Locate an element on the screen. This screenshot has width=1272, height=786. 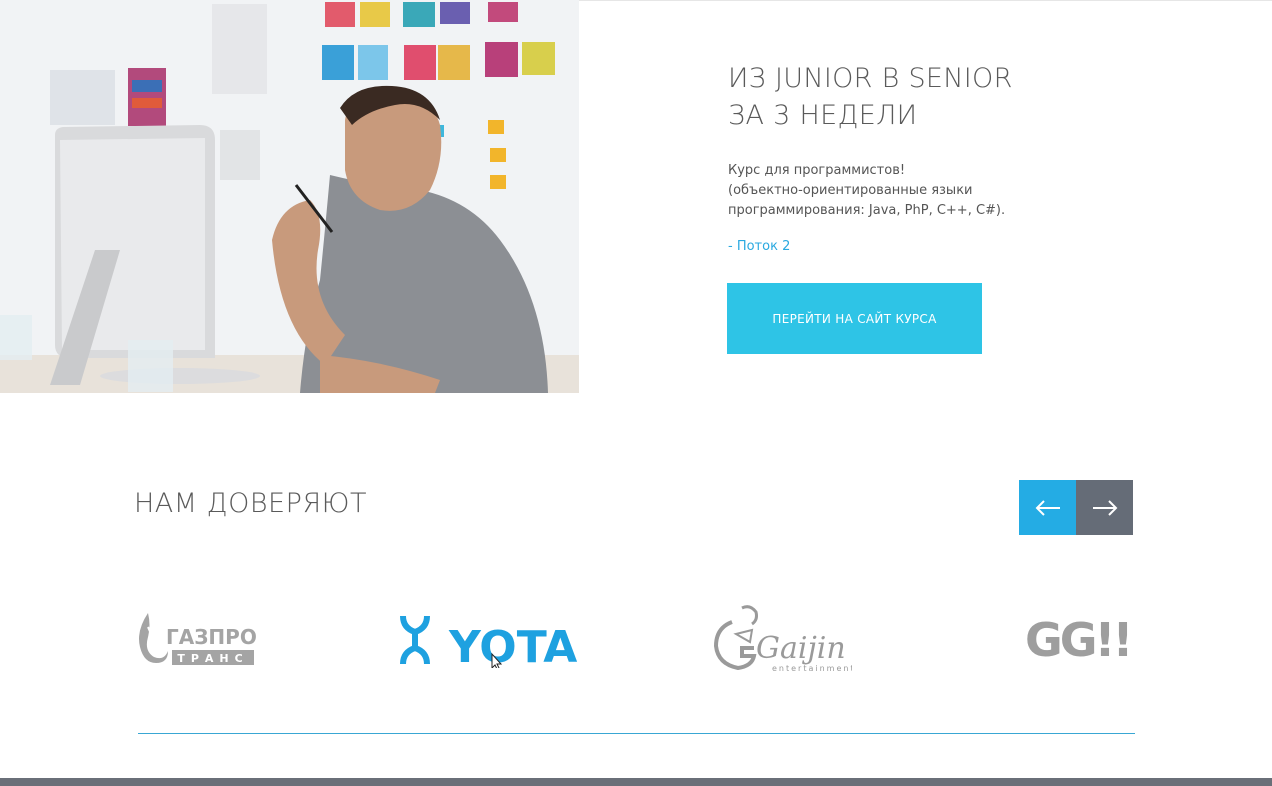
stream-link: - Поток 2 is located at coordinates (958, 246).